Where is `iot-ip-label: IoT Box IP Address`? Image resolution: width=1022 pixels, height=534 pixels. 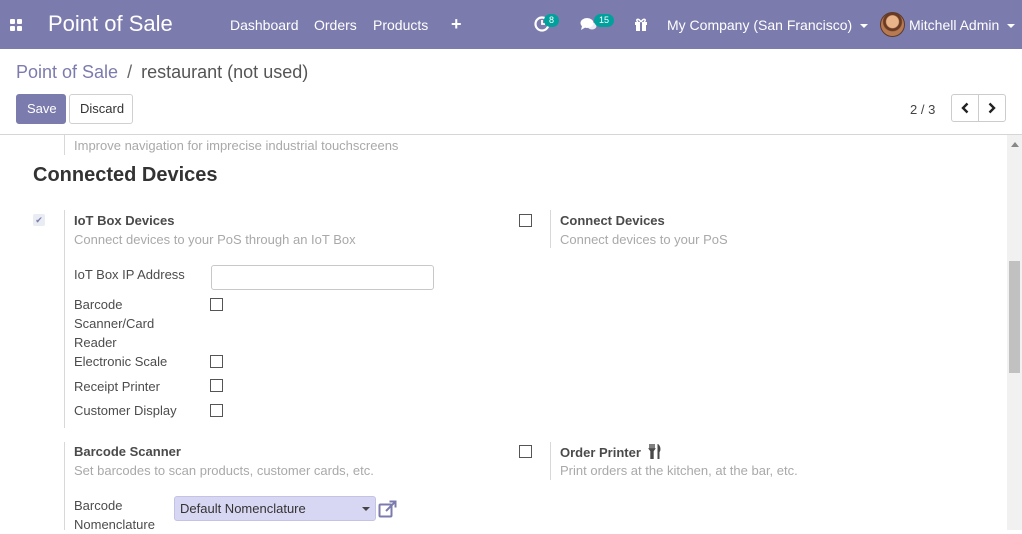
iot-ip-label: IoT Box IP Address is located at coordinates (129, 274).